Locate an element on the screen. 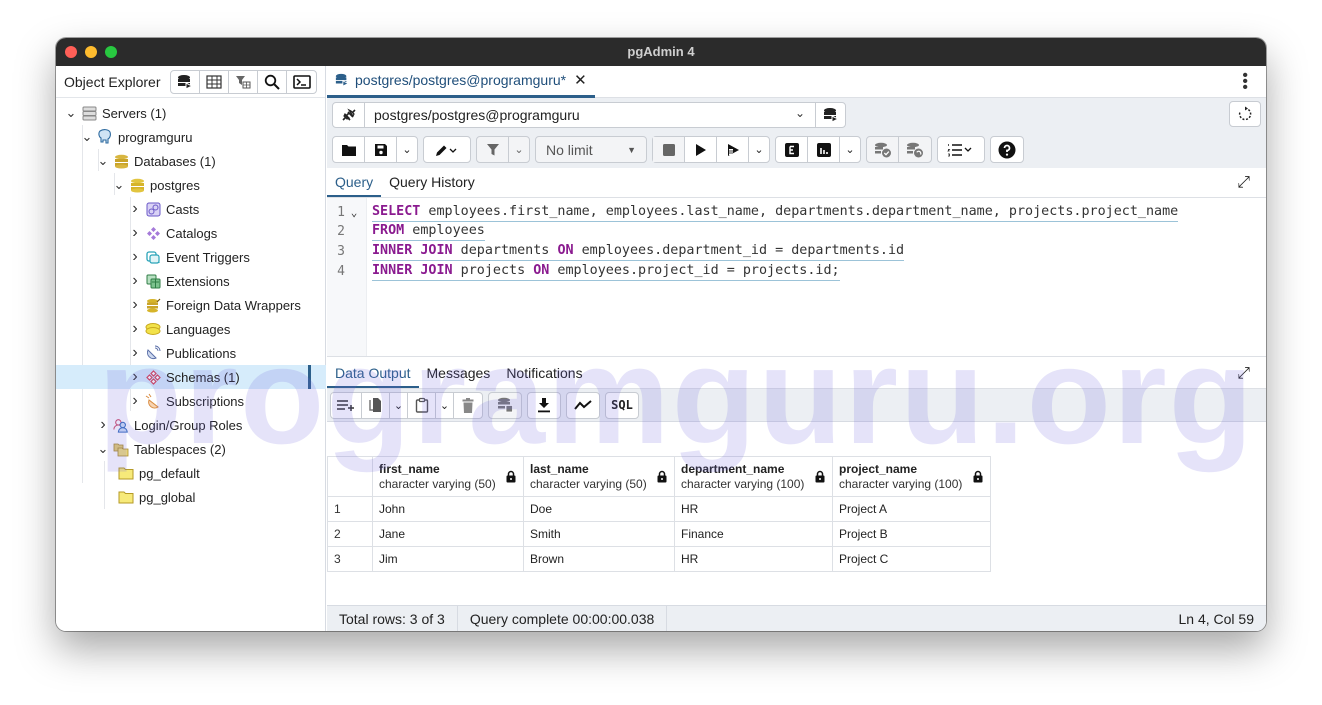  tree-node-publications: › Publications is located at coordinates (190, 353).